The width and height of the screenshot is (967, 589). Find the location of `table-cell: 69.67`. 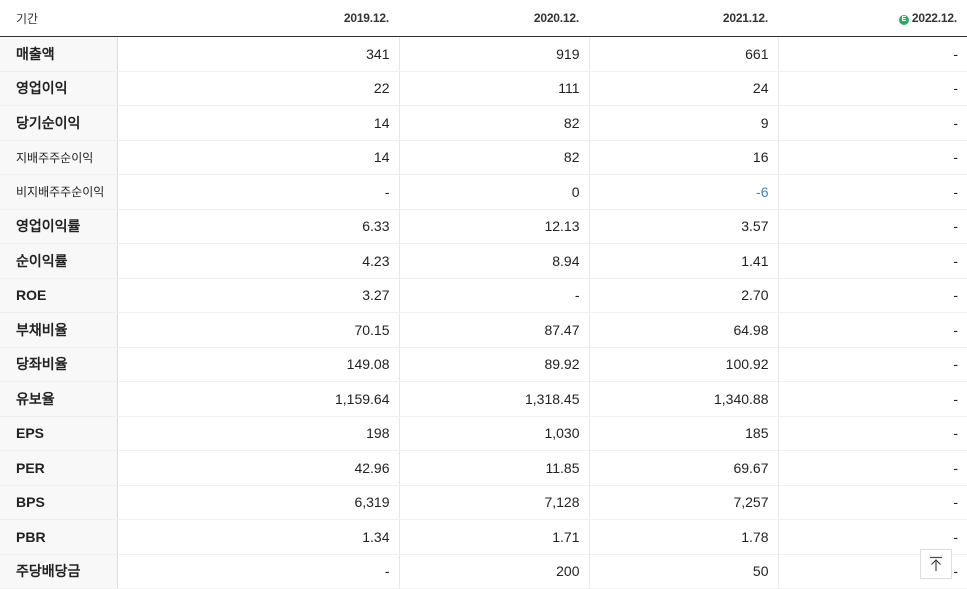

table-cell: 69.67 is located at coordinates (683, 468).